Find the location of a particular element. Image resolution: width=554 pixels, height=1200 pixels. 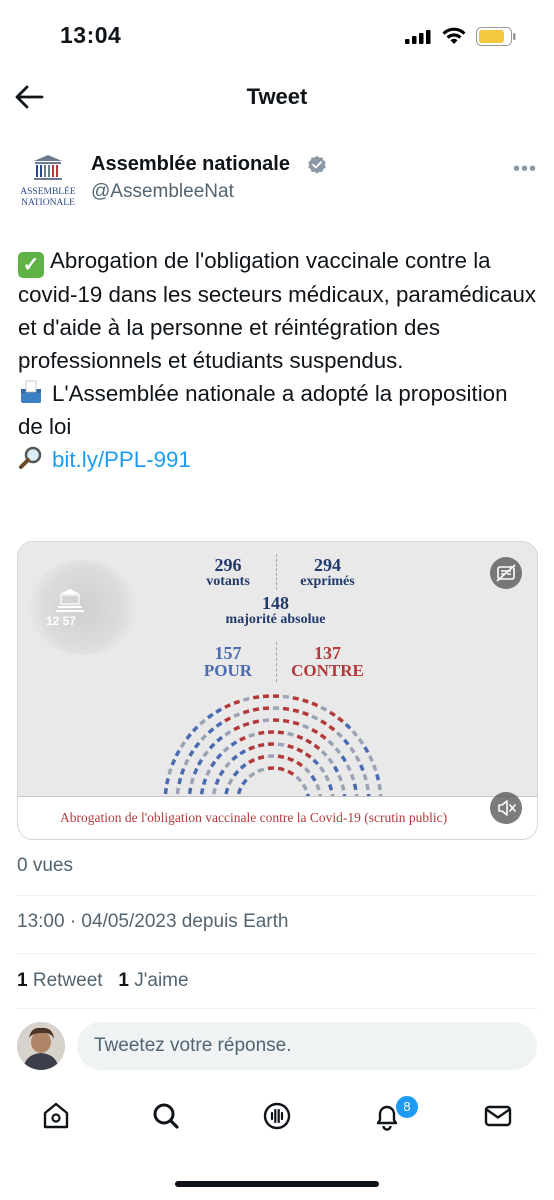

tweet-link: bit.ly/PPL-991 is located at coordinates (121, 459).